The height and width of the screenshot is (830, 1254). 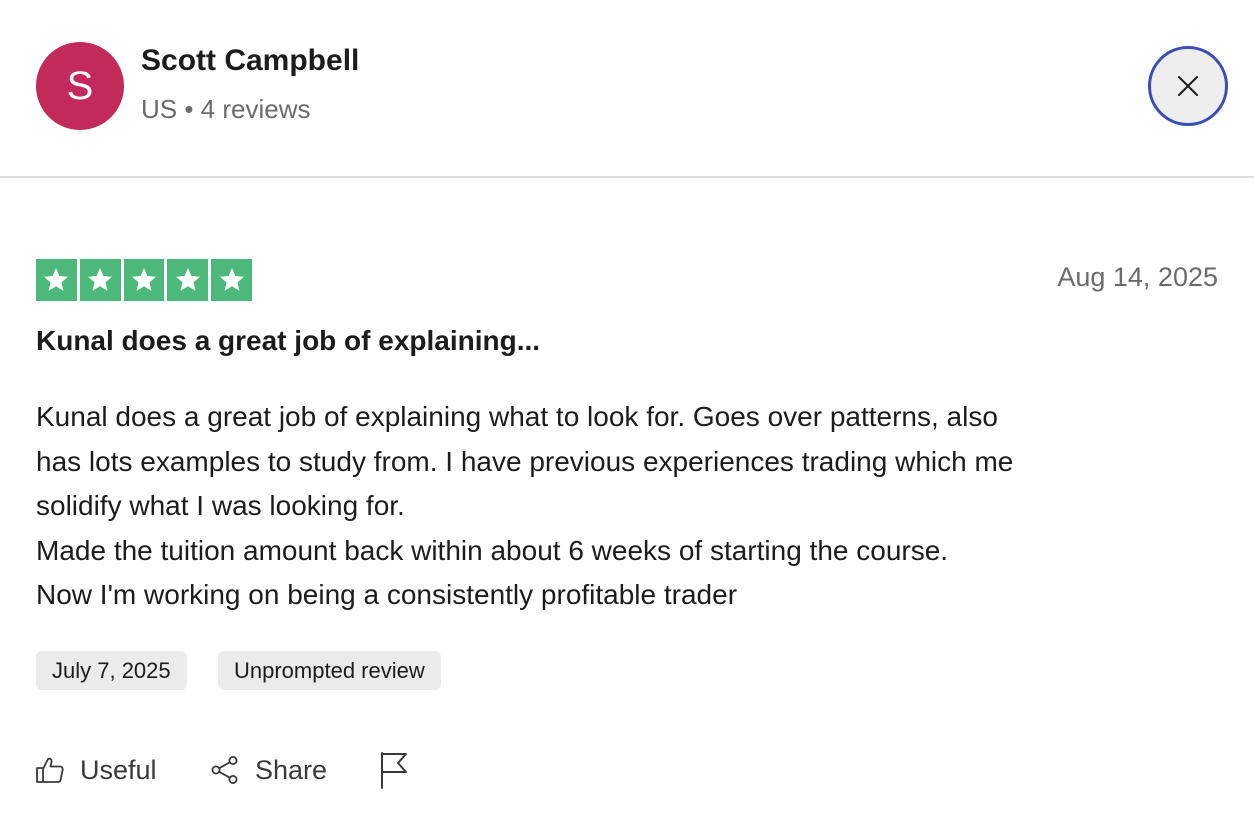 I want to click on share-label: Share, so click(x=291, y=769).